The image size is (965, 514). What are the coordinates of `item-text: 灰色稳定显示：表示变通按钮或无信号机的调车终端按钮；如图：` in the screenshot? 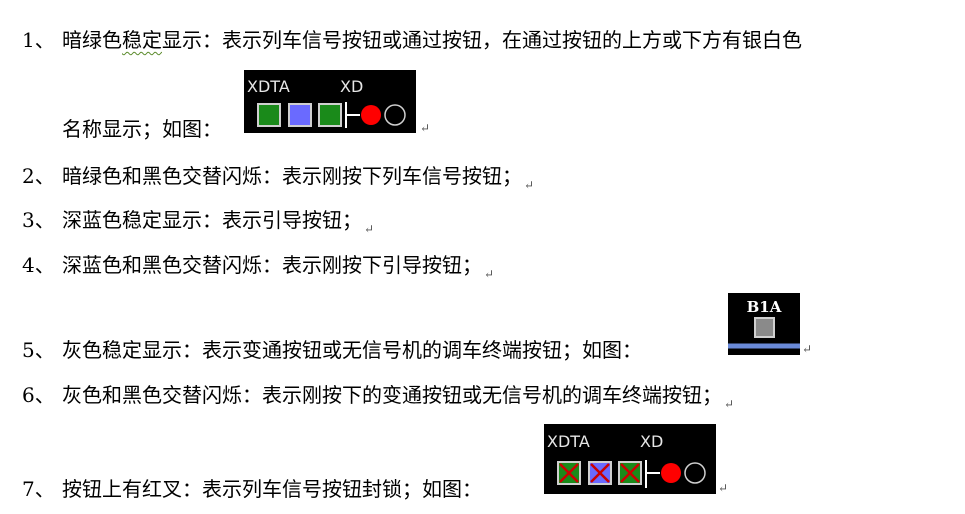 It's located at (352, 350).